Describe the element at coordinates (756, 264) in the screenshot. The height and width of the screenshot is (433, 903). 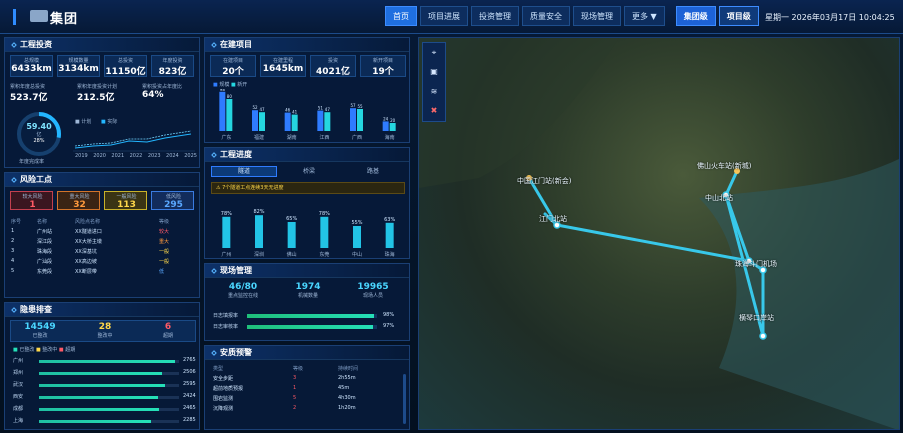
I see `map-label-station: 珠海斗门机场` at that location.